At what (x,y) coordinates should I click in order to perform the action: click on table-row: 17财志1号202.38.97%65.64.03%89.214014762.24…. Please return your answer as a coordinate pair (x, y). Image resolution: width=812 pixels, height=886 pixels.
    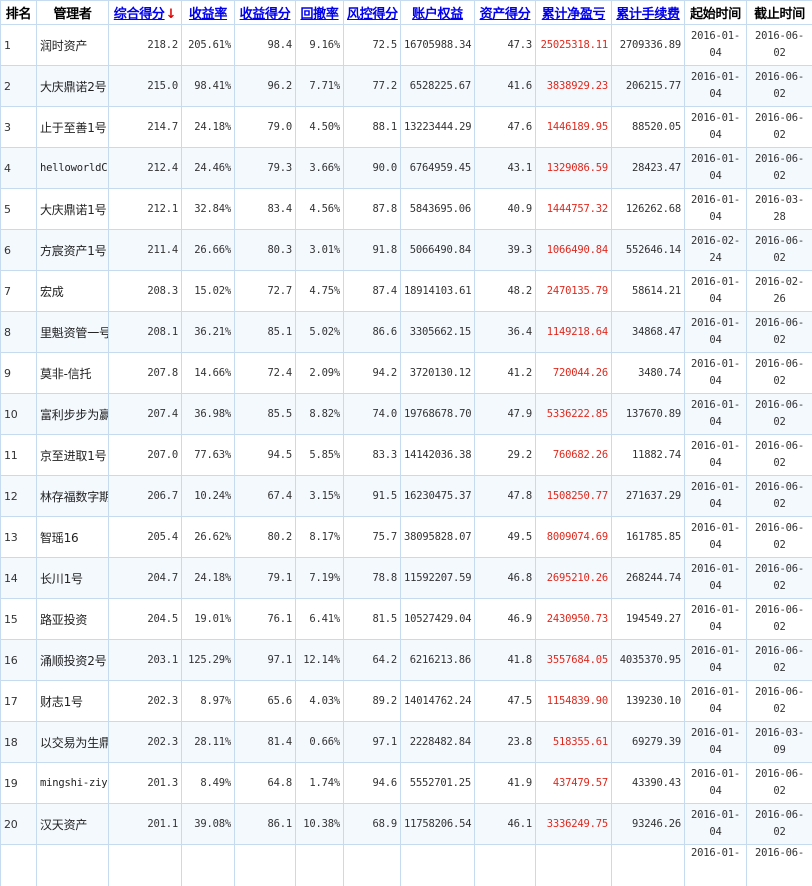
    Looking at the image, I should click on (406, 701).